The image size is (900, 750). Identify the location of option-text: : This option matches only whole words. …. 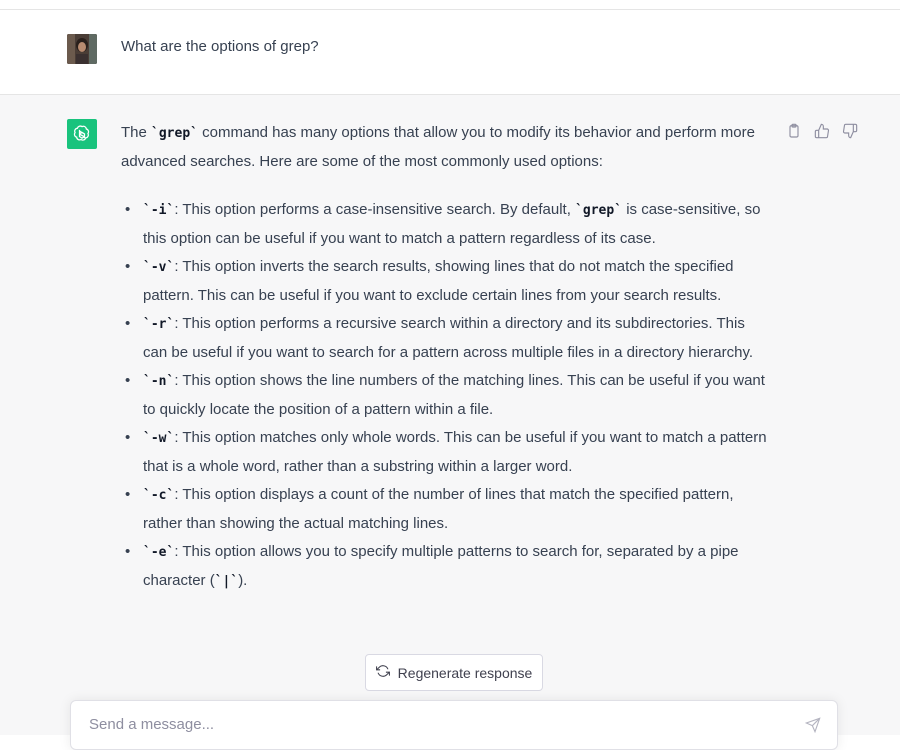
(455, 452).